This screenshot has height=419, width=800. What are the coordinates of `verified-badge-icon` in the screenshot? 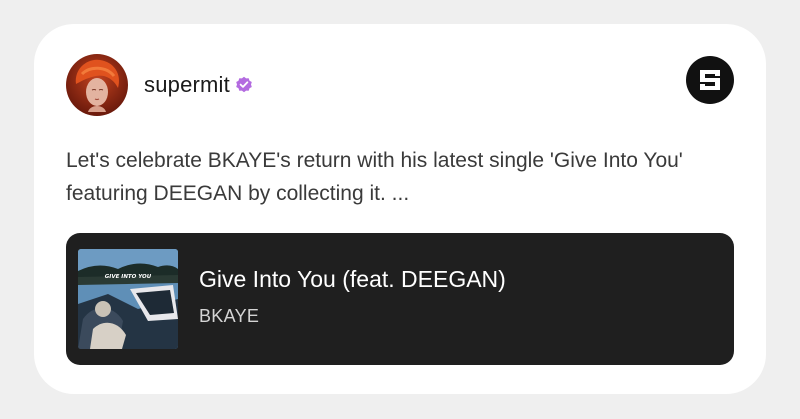 It's located at (244, 84).